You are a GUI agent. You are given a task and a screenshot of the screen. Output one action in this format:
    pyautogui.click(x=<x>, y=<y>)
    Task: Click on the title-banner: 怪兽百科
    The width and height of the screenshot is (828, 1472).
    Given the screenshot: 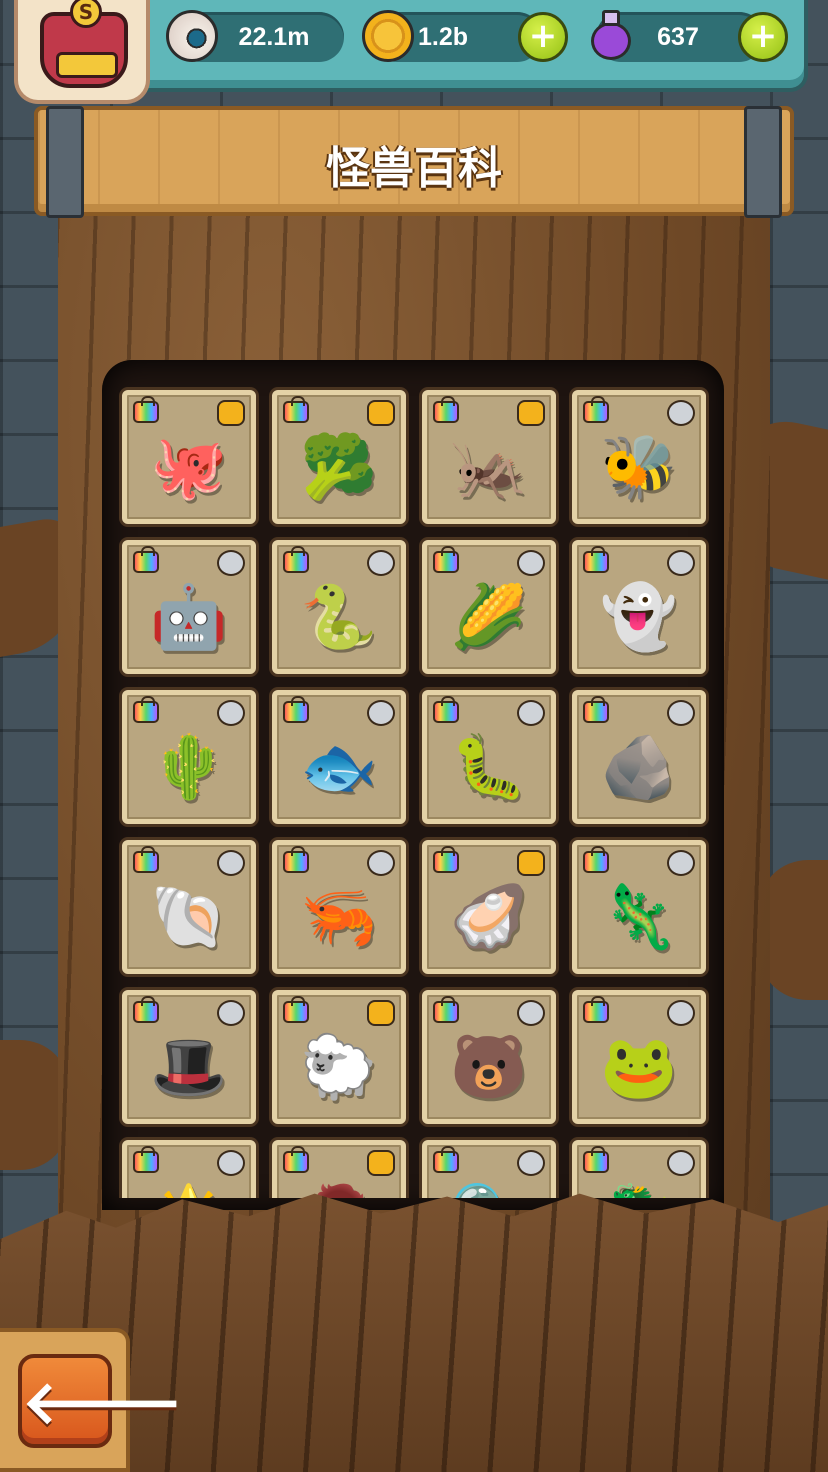 What is the action you would take?
    pyautogui.click(x=414, y=162)
    